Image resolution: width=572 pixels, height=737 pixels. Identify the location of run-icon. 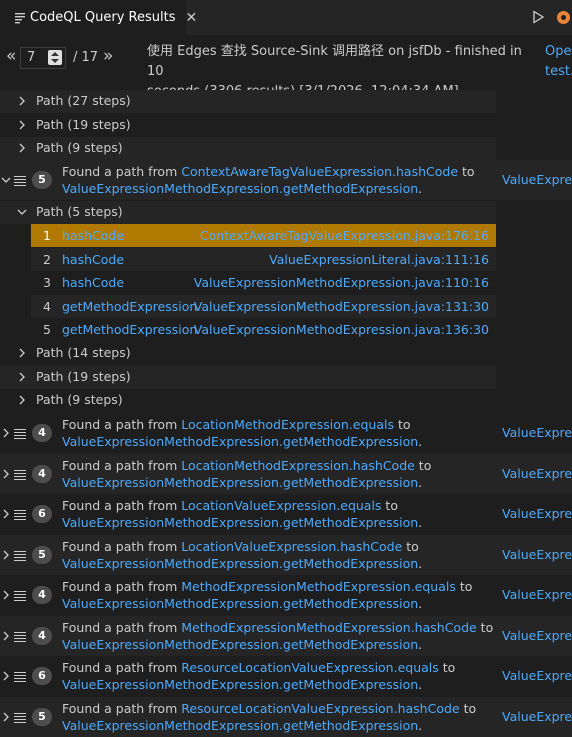
(538, 17).